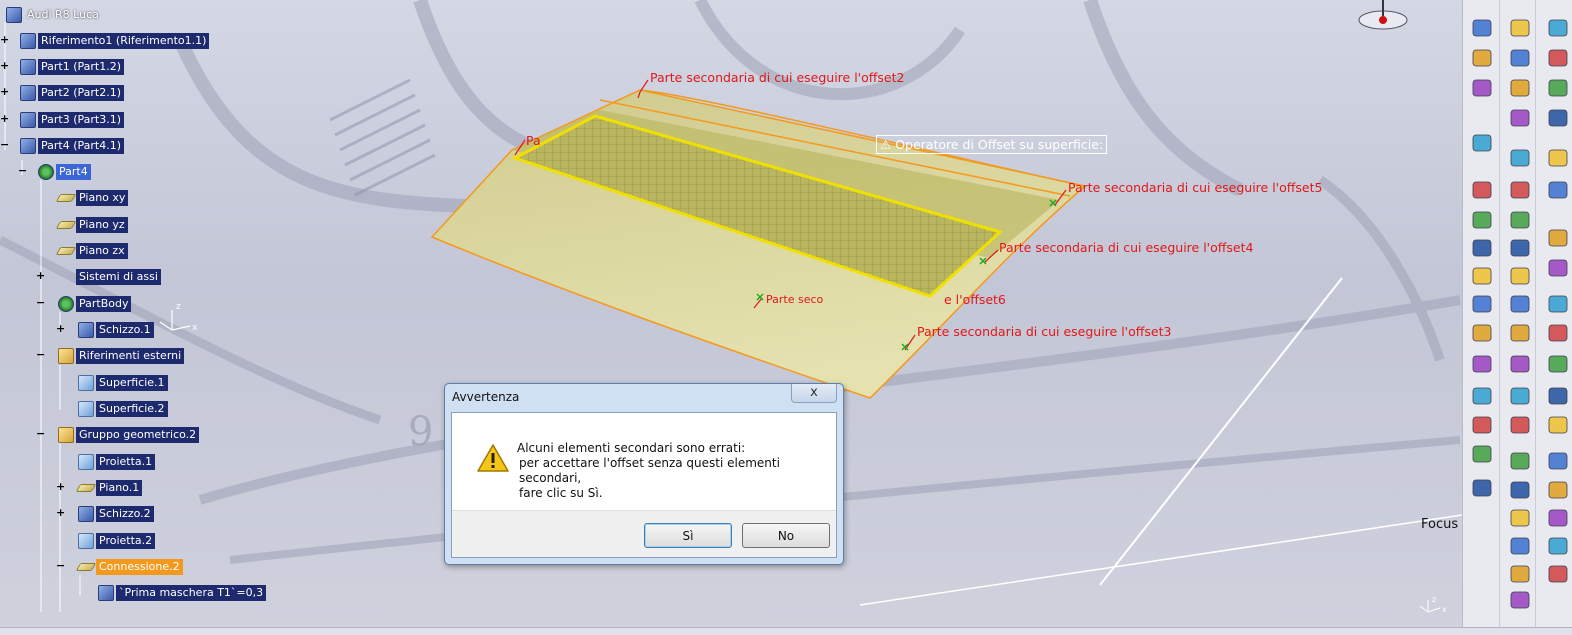 The image size is (1572, 635). I want to click on dialog-close-button: x, so click(814, 393).